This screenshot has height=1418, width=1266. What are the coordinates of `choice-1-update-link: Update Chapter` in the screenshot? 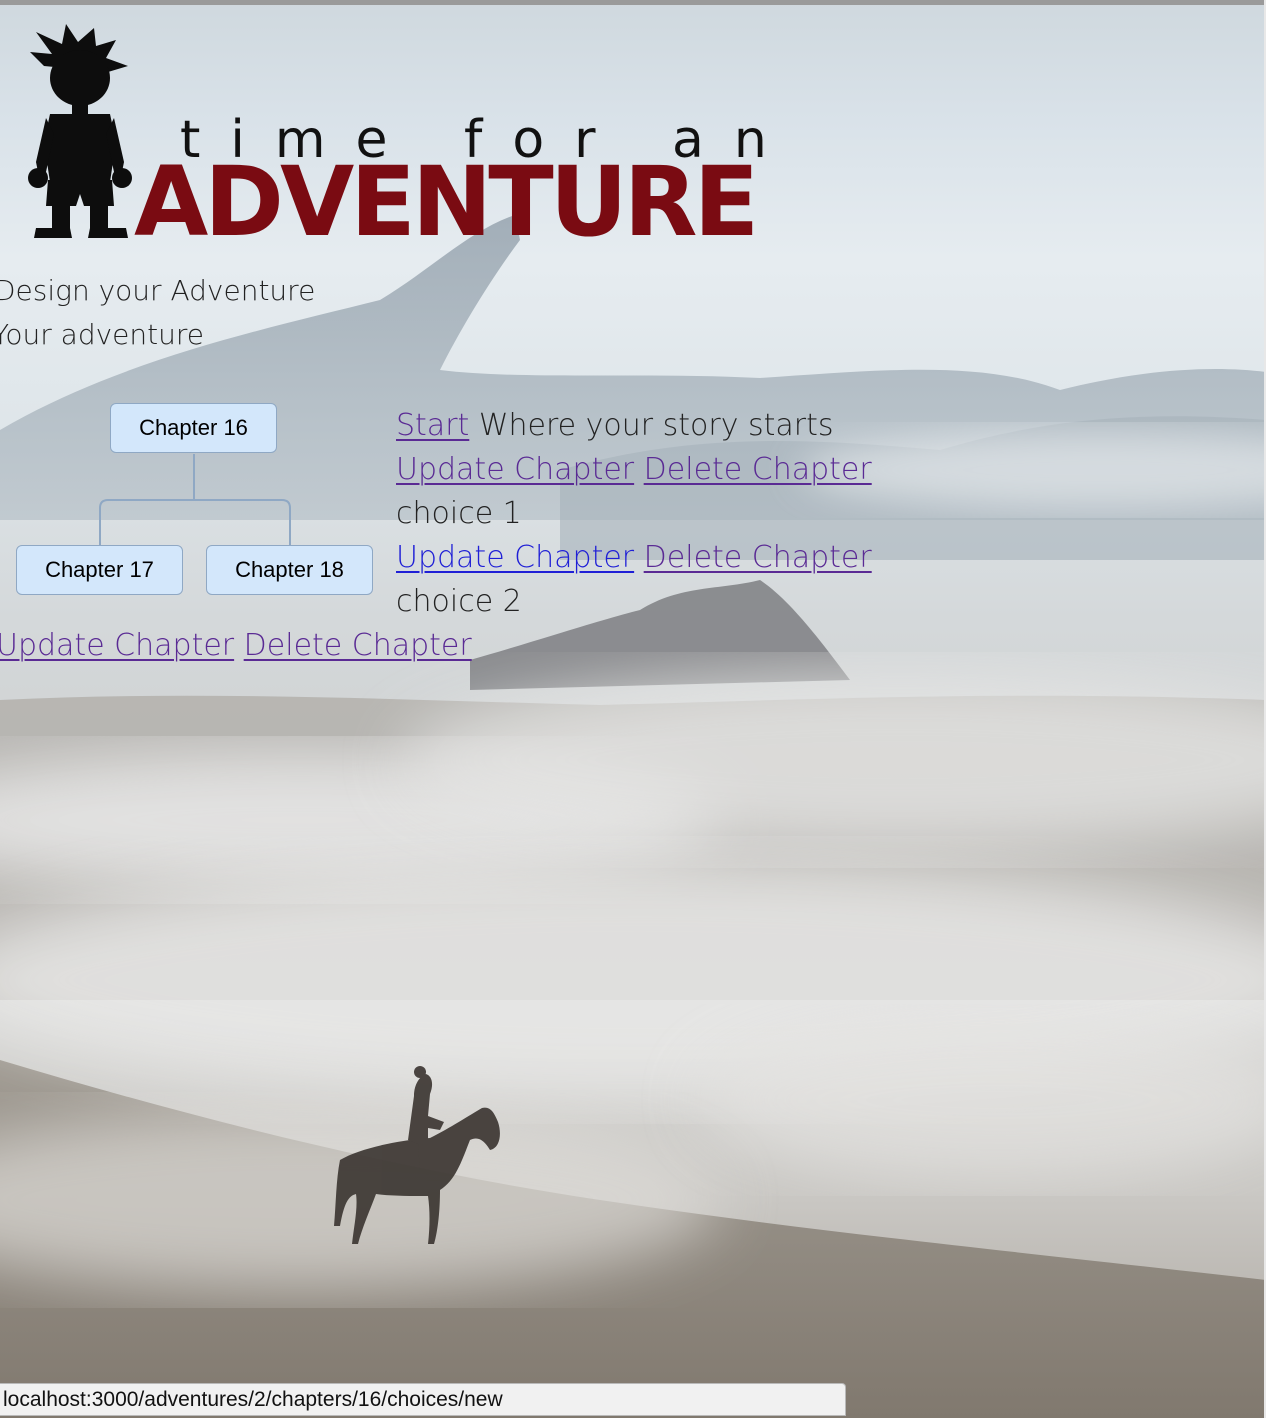 It's located at (515, 557).